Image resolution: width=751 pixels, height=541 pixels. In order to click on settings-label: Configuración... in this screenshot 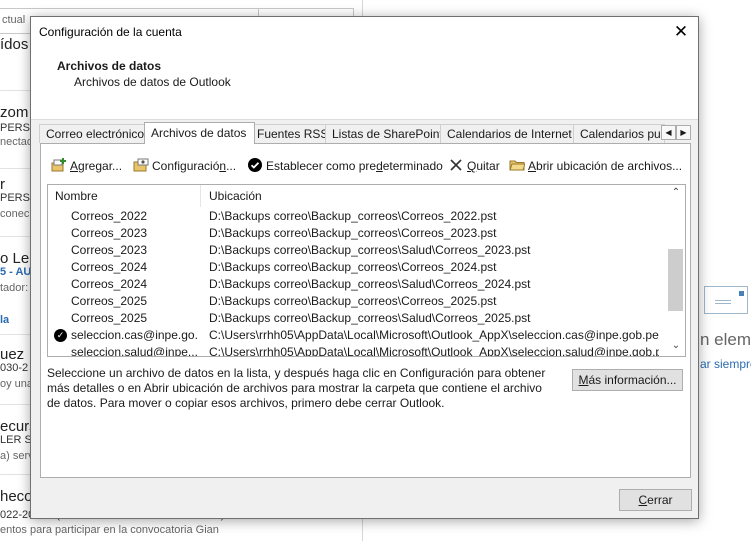, I will do `click(194, 166)`.